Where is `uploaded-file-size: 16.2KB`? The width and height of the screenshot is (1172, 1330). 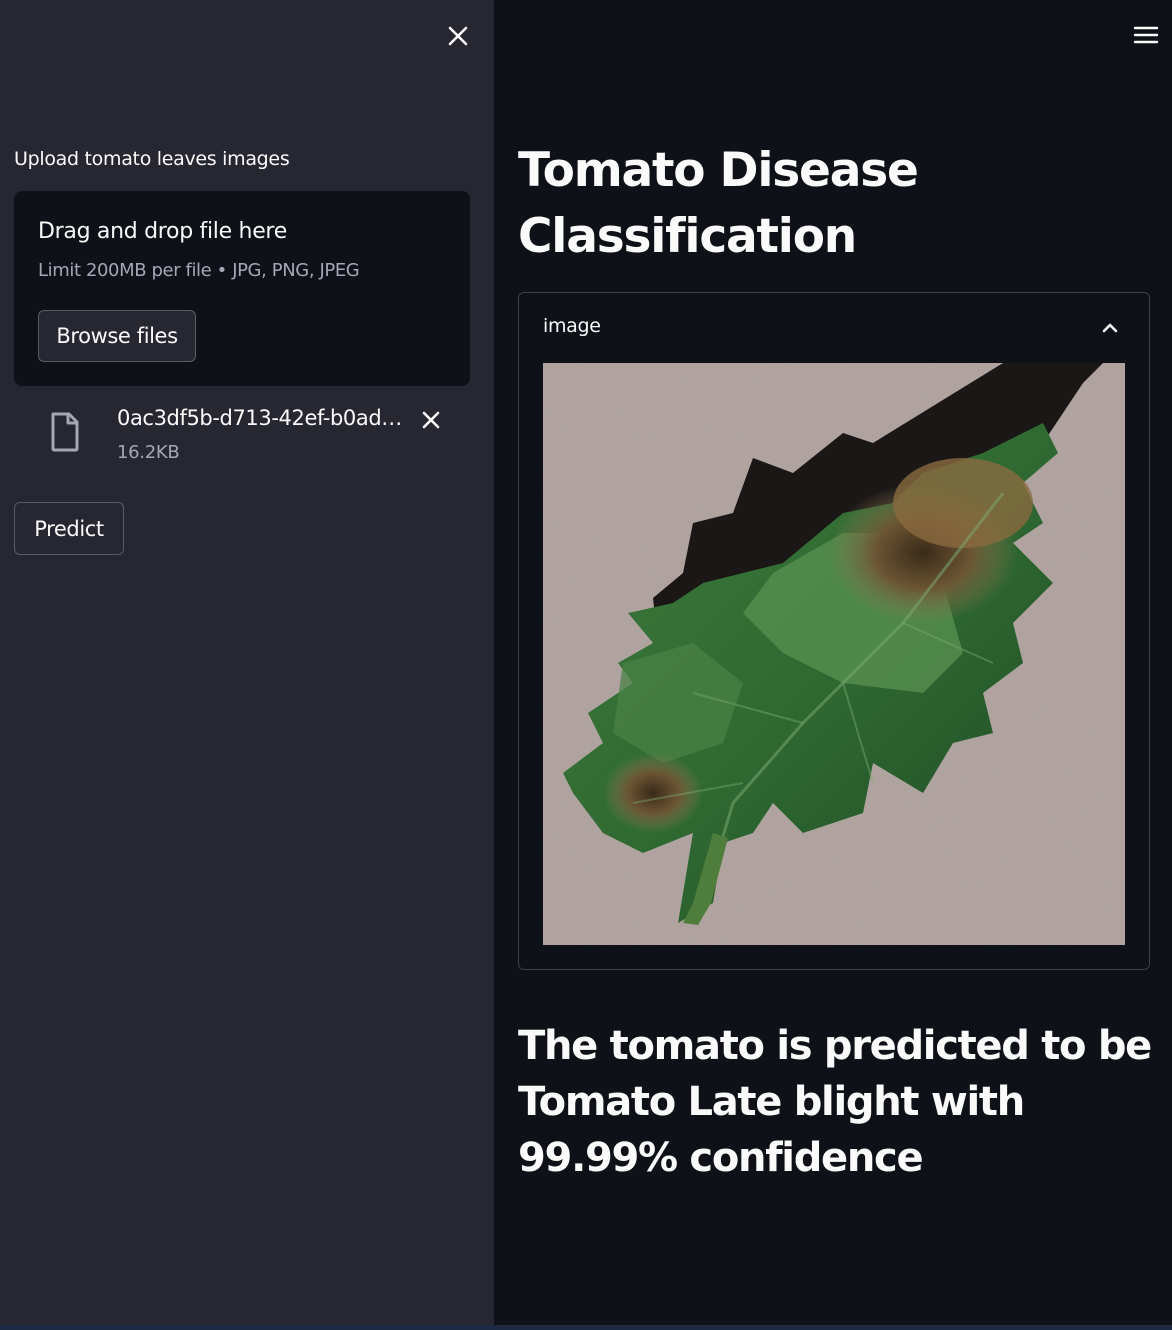
uploaded-file-size: 16.2KB is located at coordinates (148, 452).